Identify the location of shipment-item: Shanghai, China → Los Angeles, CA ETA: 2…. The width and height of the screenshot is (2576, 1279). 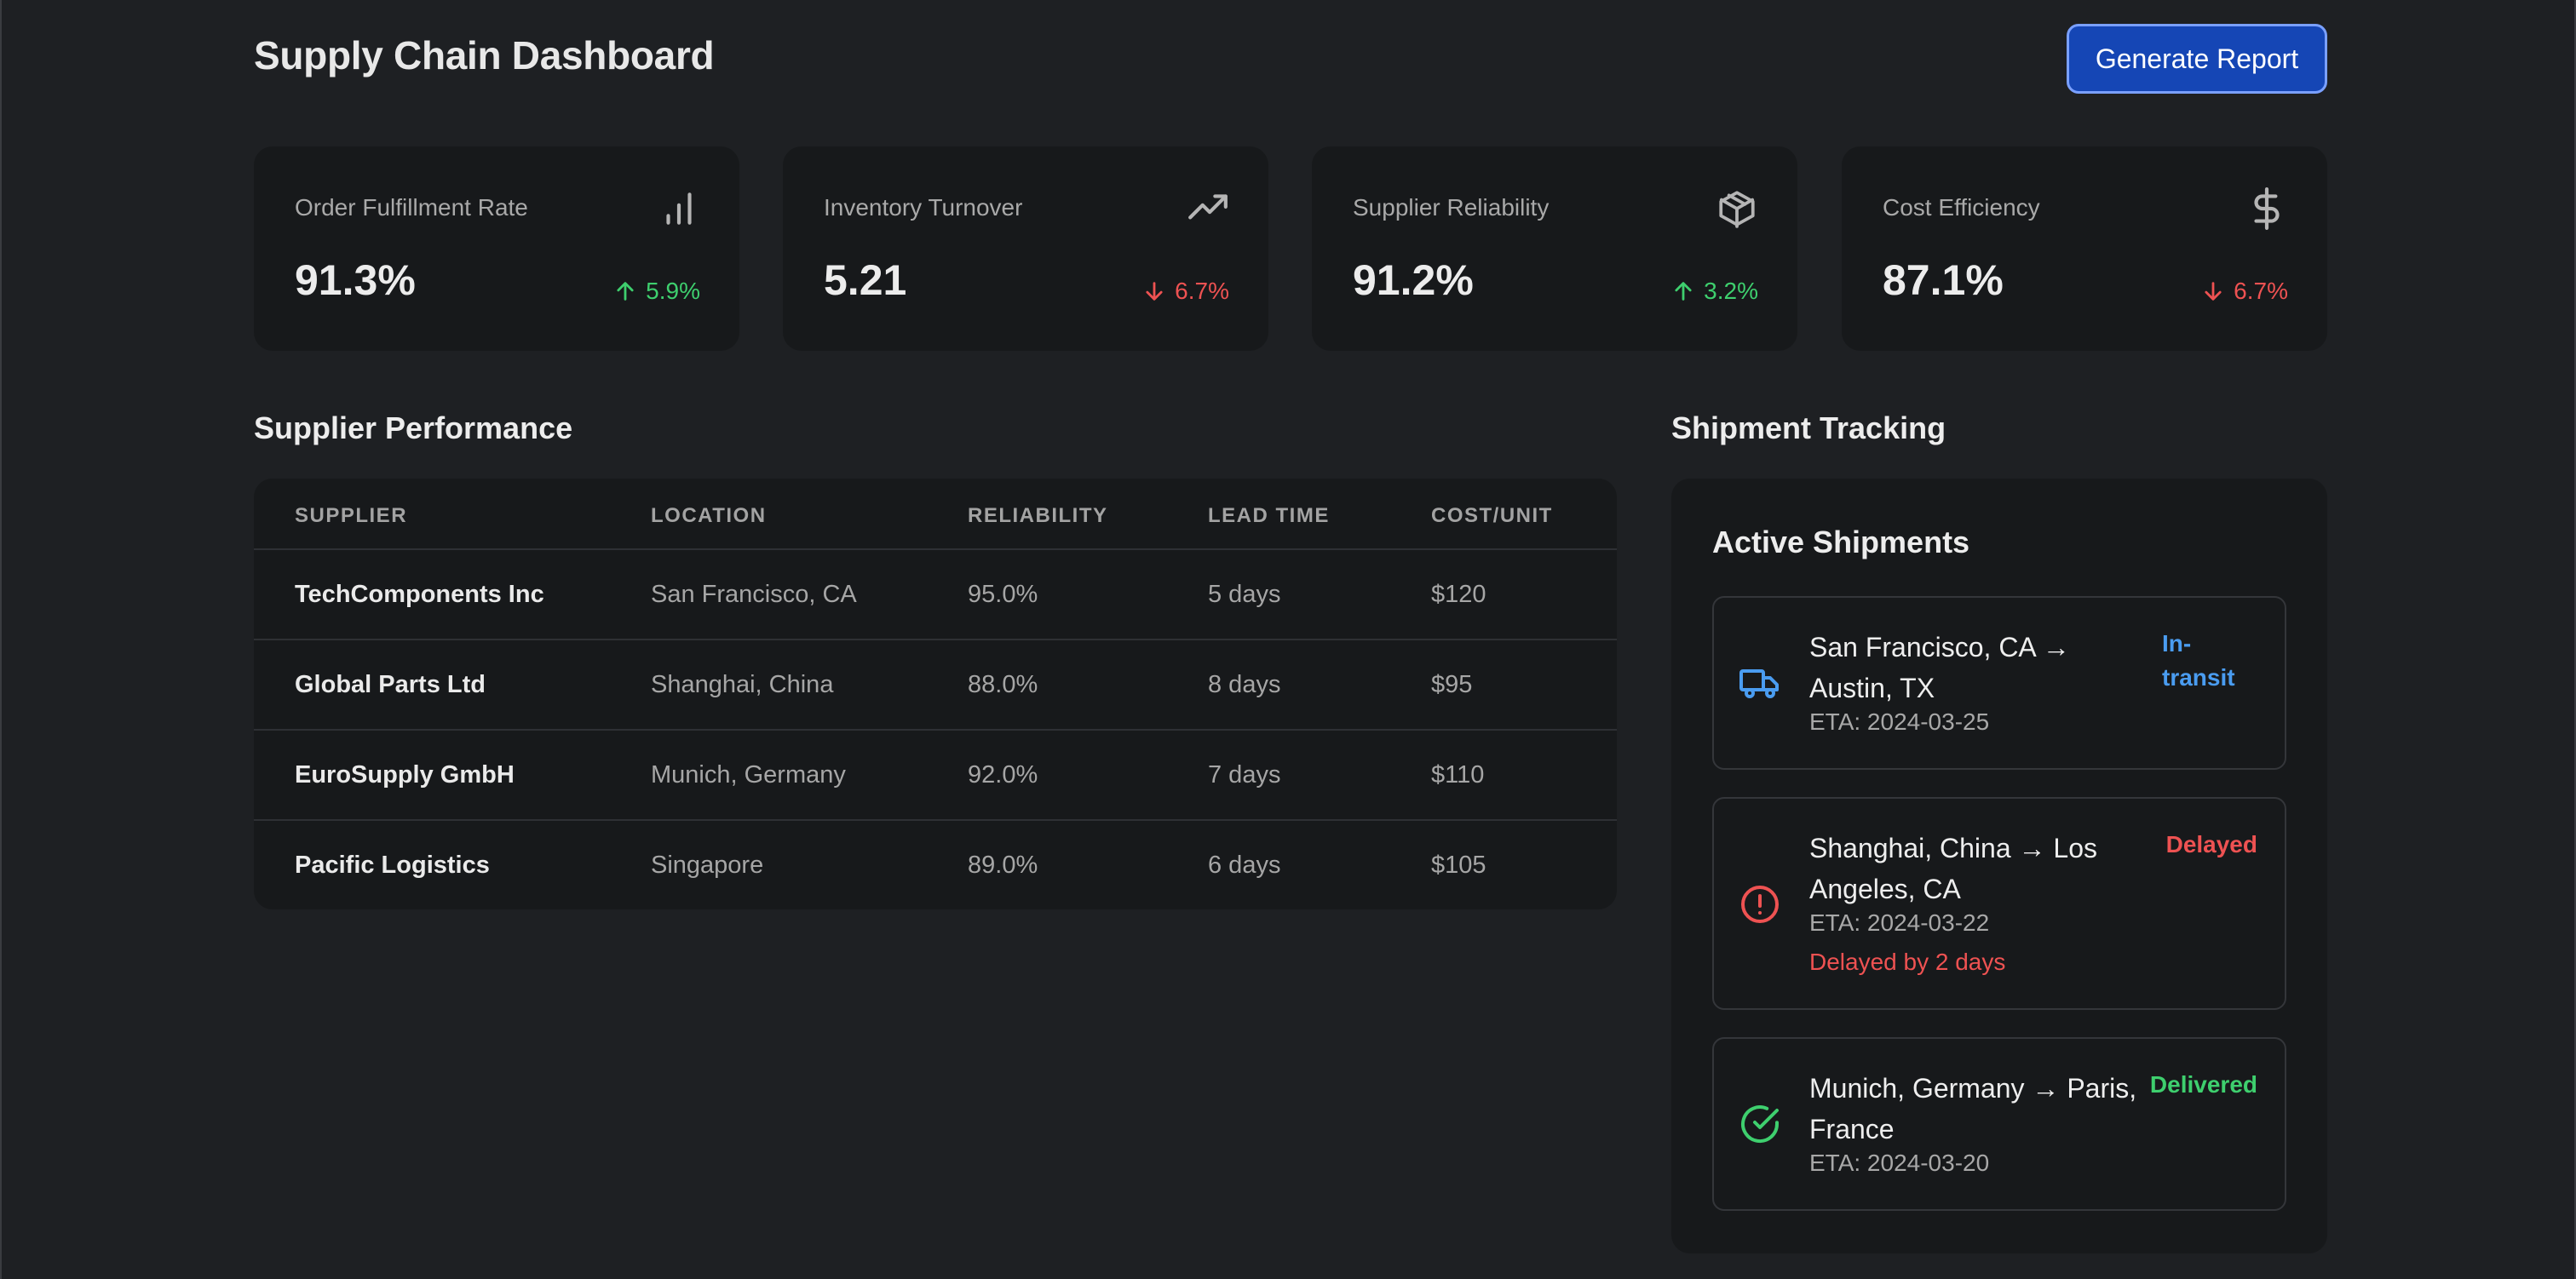
(1999, 904).